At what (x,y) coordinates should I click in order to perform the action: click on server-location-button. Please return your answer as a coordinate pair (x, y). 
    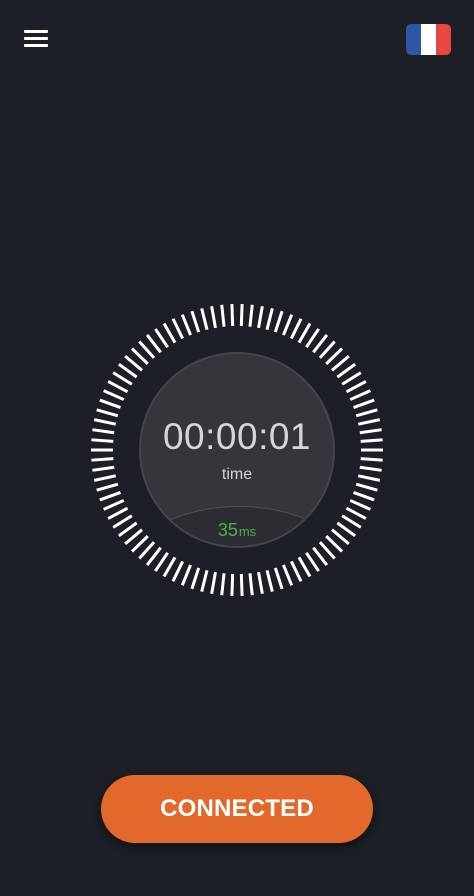
    Looking at the image, I should click on (428, 39).